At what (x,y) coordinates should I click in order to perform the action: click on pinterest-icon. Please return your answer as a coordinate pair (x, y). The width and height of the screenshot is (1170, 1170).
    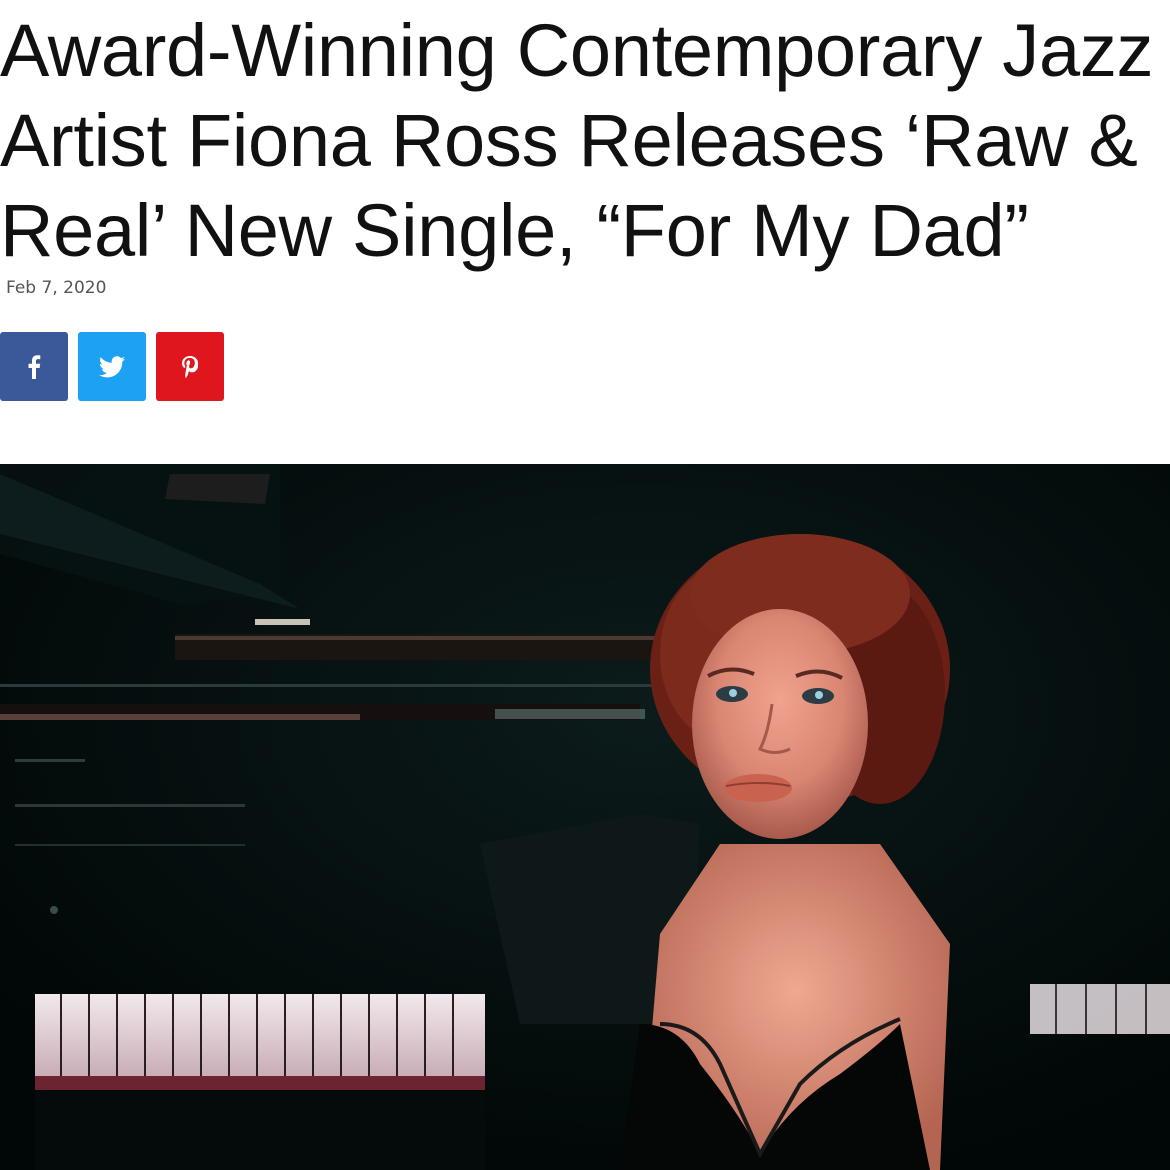
    Looking at the image, I should click on (190, 366).